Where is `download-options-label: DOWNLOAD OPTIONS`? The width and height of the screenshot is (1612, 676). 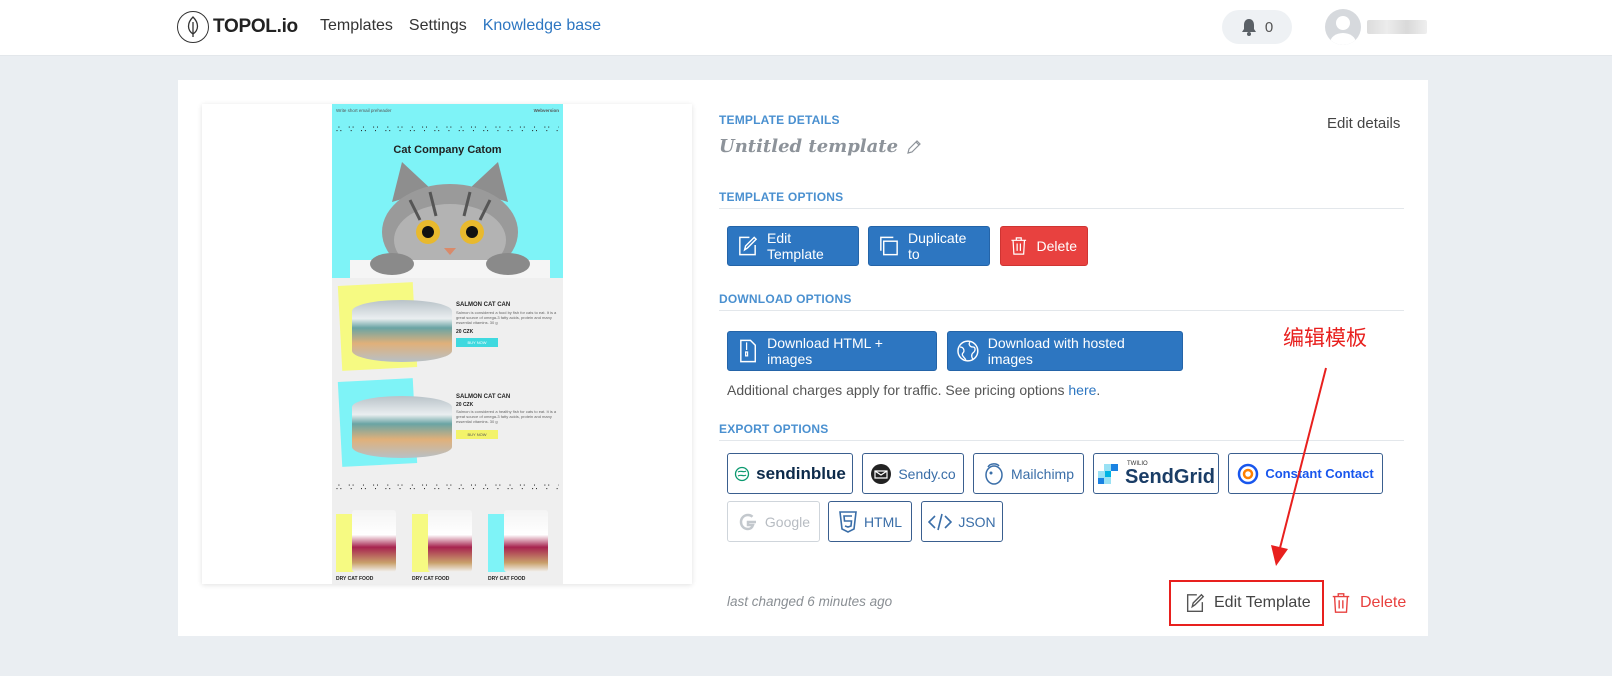 download-options-label: DOWNLOAD OPTIONS is located at coordinates (785, 299).